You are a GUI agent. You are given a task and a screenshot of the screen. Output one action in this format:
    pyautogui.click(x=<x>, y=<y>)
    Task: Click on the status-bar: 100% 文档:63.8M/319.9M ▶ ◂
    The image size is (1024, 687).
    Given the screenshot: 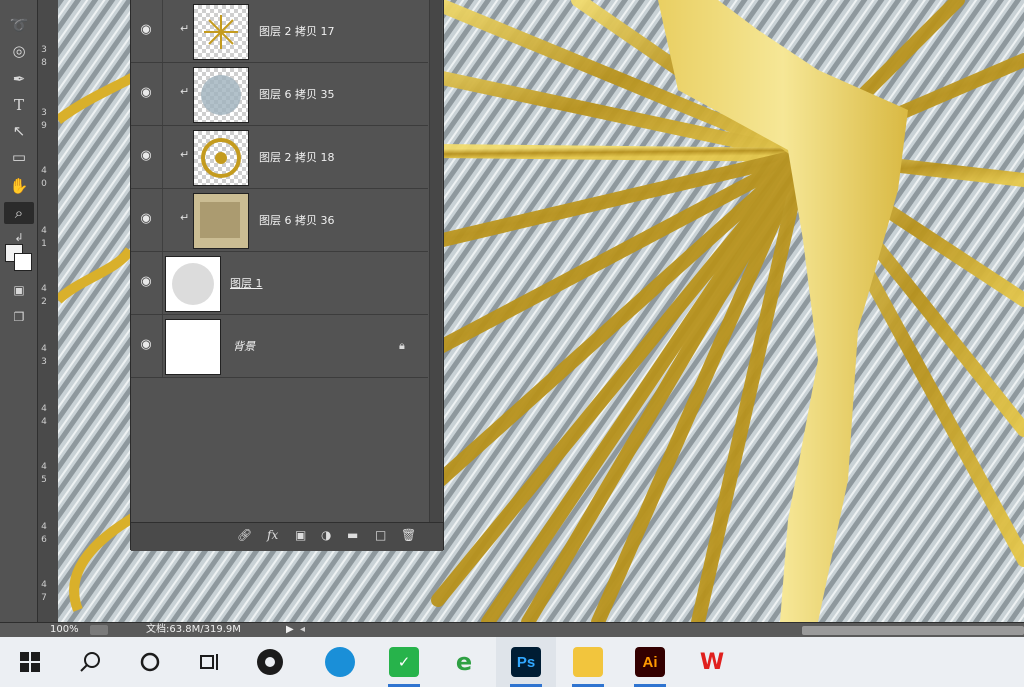 What is the action you would take?
    pyautogui.click(x=512, y=630)
    